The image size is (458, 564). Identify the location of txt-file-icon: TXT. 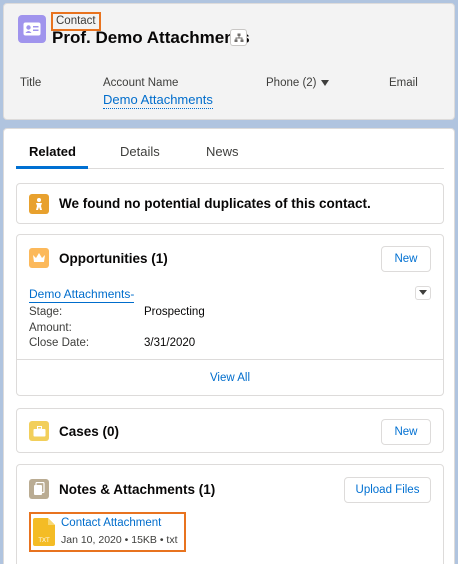
(44, 532).